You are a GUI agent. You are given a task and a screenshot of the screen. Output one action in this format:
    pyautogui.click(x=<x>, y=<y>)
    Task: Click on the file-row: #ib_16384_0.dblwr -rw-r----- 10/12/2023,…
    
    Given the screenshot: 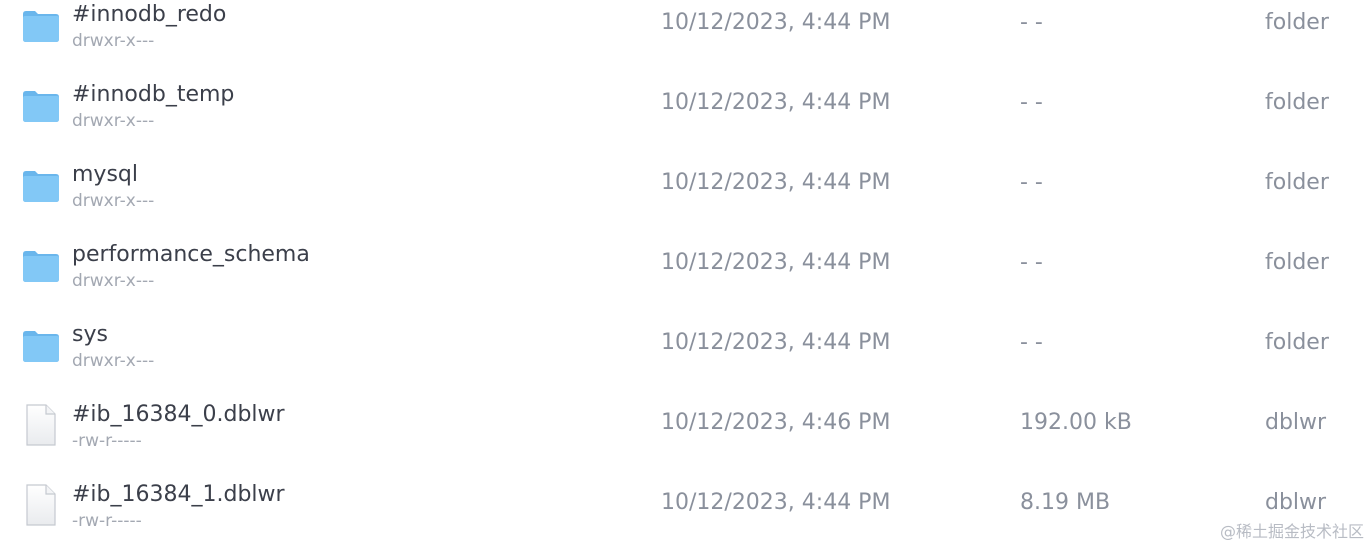 What is the action you would take?
    pyautogui.click(x=685, y=440)
    